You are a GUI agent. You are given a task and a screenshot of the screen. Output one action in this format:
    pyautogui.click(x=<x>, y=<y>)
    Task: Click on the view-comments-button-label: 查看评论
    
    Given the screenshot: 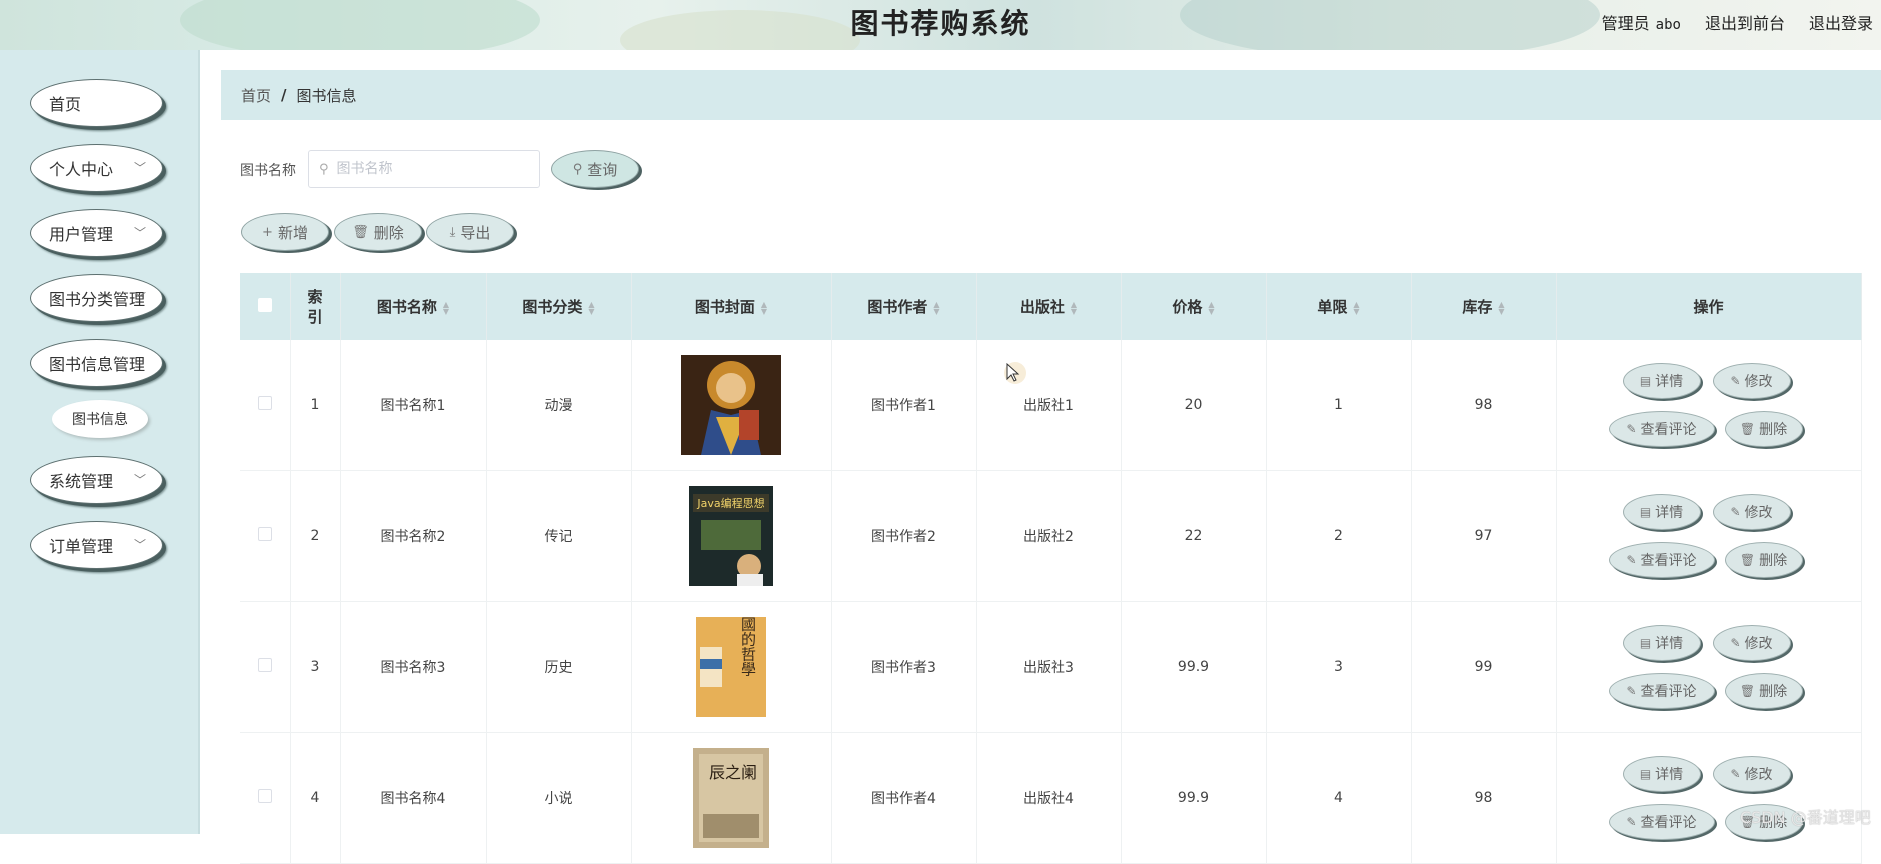 What is the action you would take?
    pyautogui.click(x=1668, y=823)
    